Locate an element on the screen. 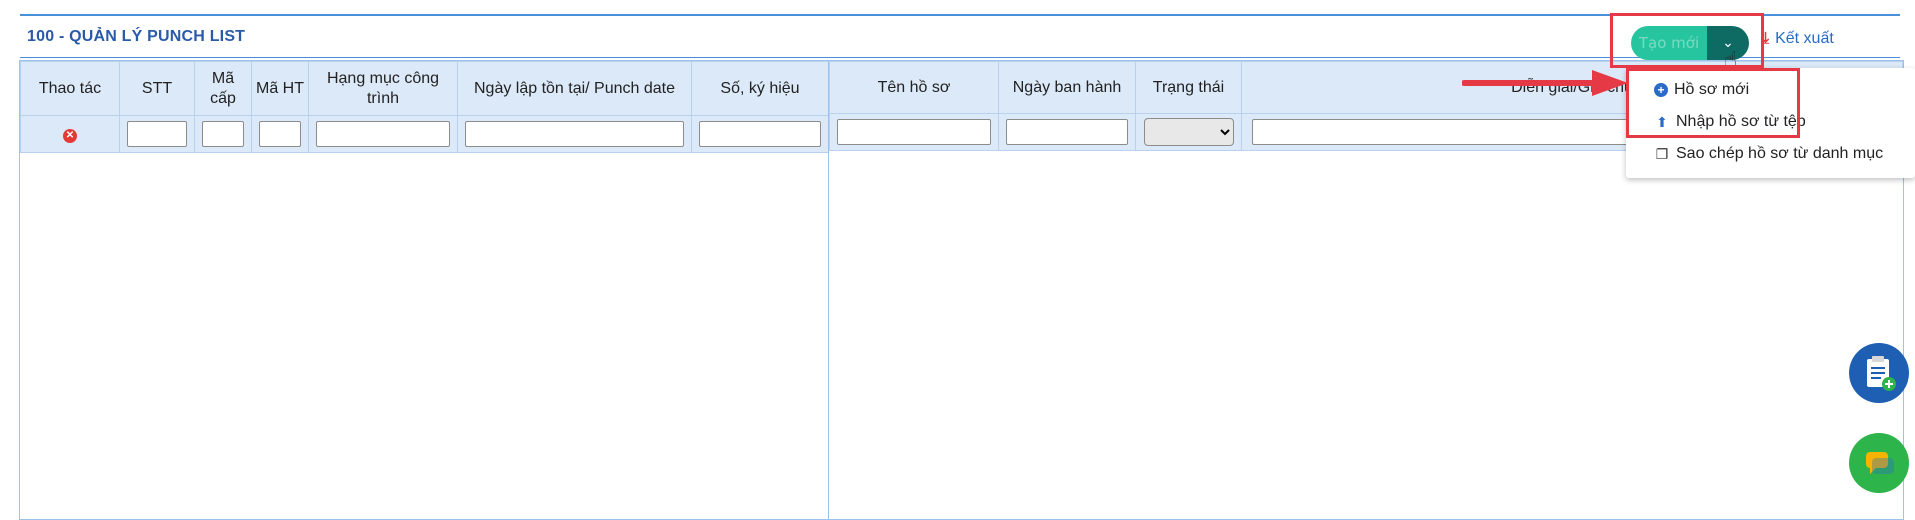  col-header-trang-thai: Trạng thái is located at coordinates (1188, 87).